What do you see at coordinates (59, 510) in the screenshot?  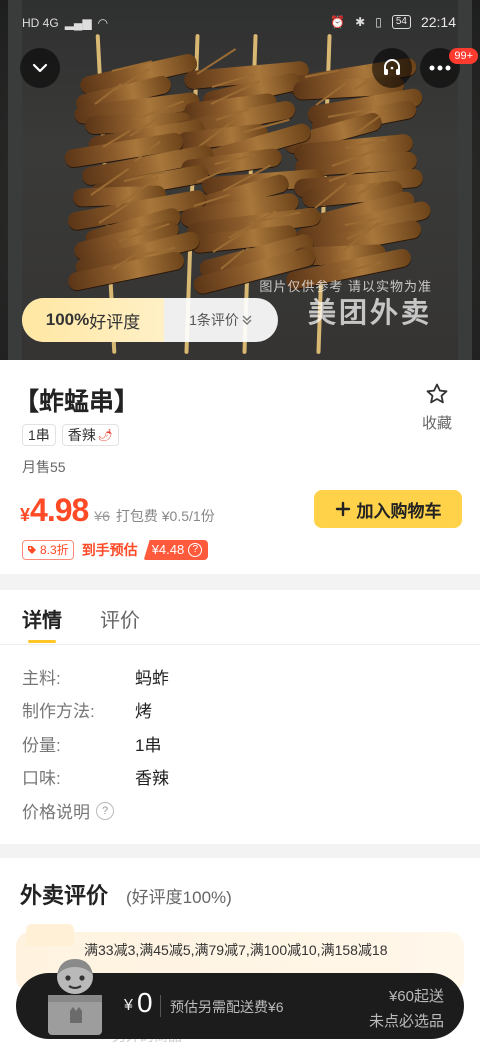 I see `price-value: 4.98` at bounding box center [59, 510].